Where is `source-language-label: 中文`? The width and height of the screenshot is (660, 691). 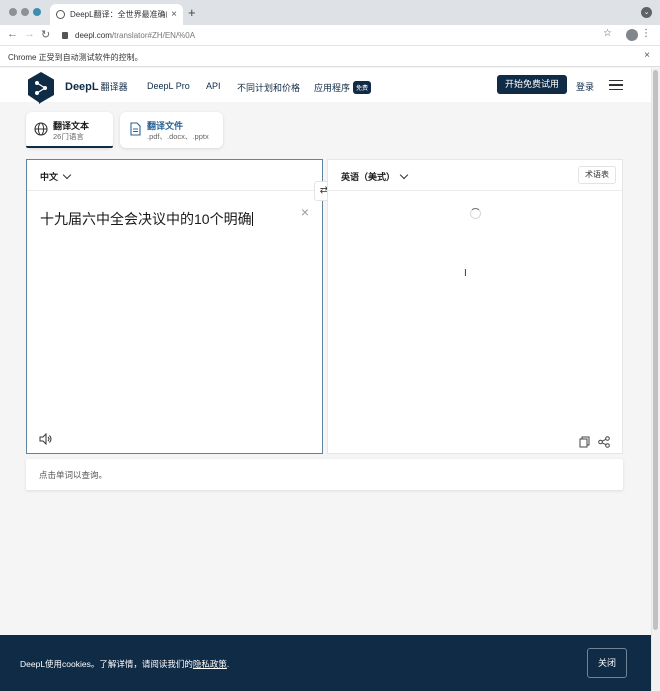 source-language-label: 中文 is located at coordinates (49, 177).